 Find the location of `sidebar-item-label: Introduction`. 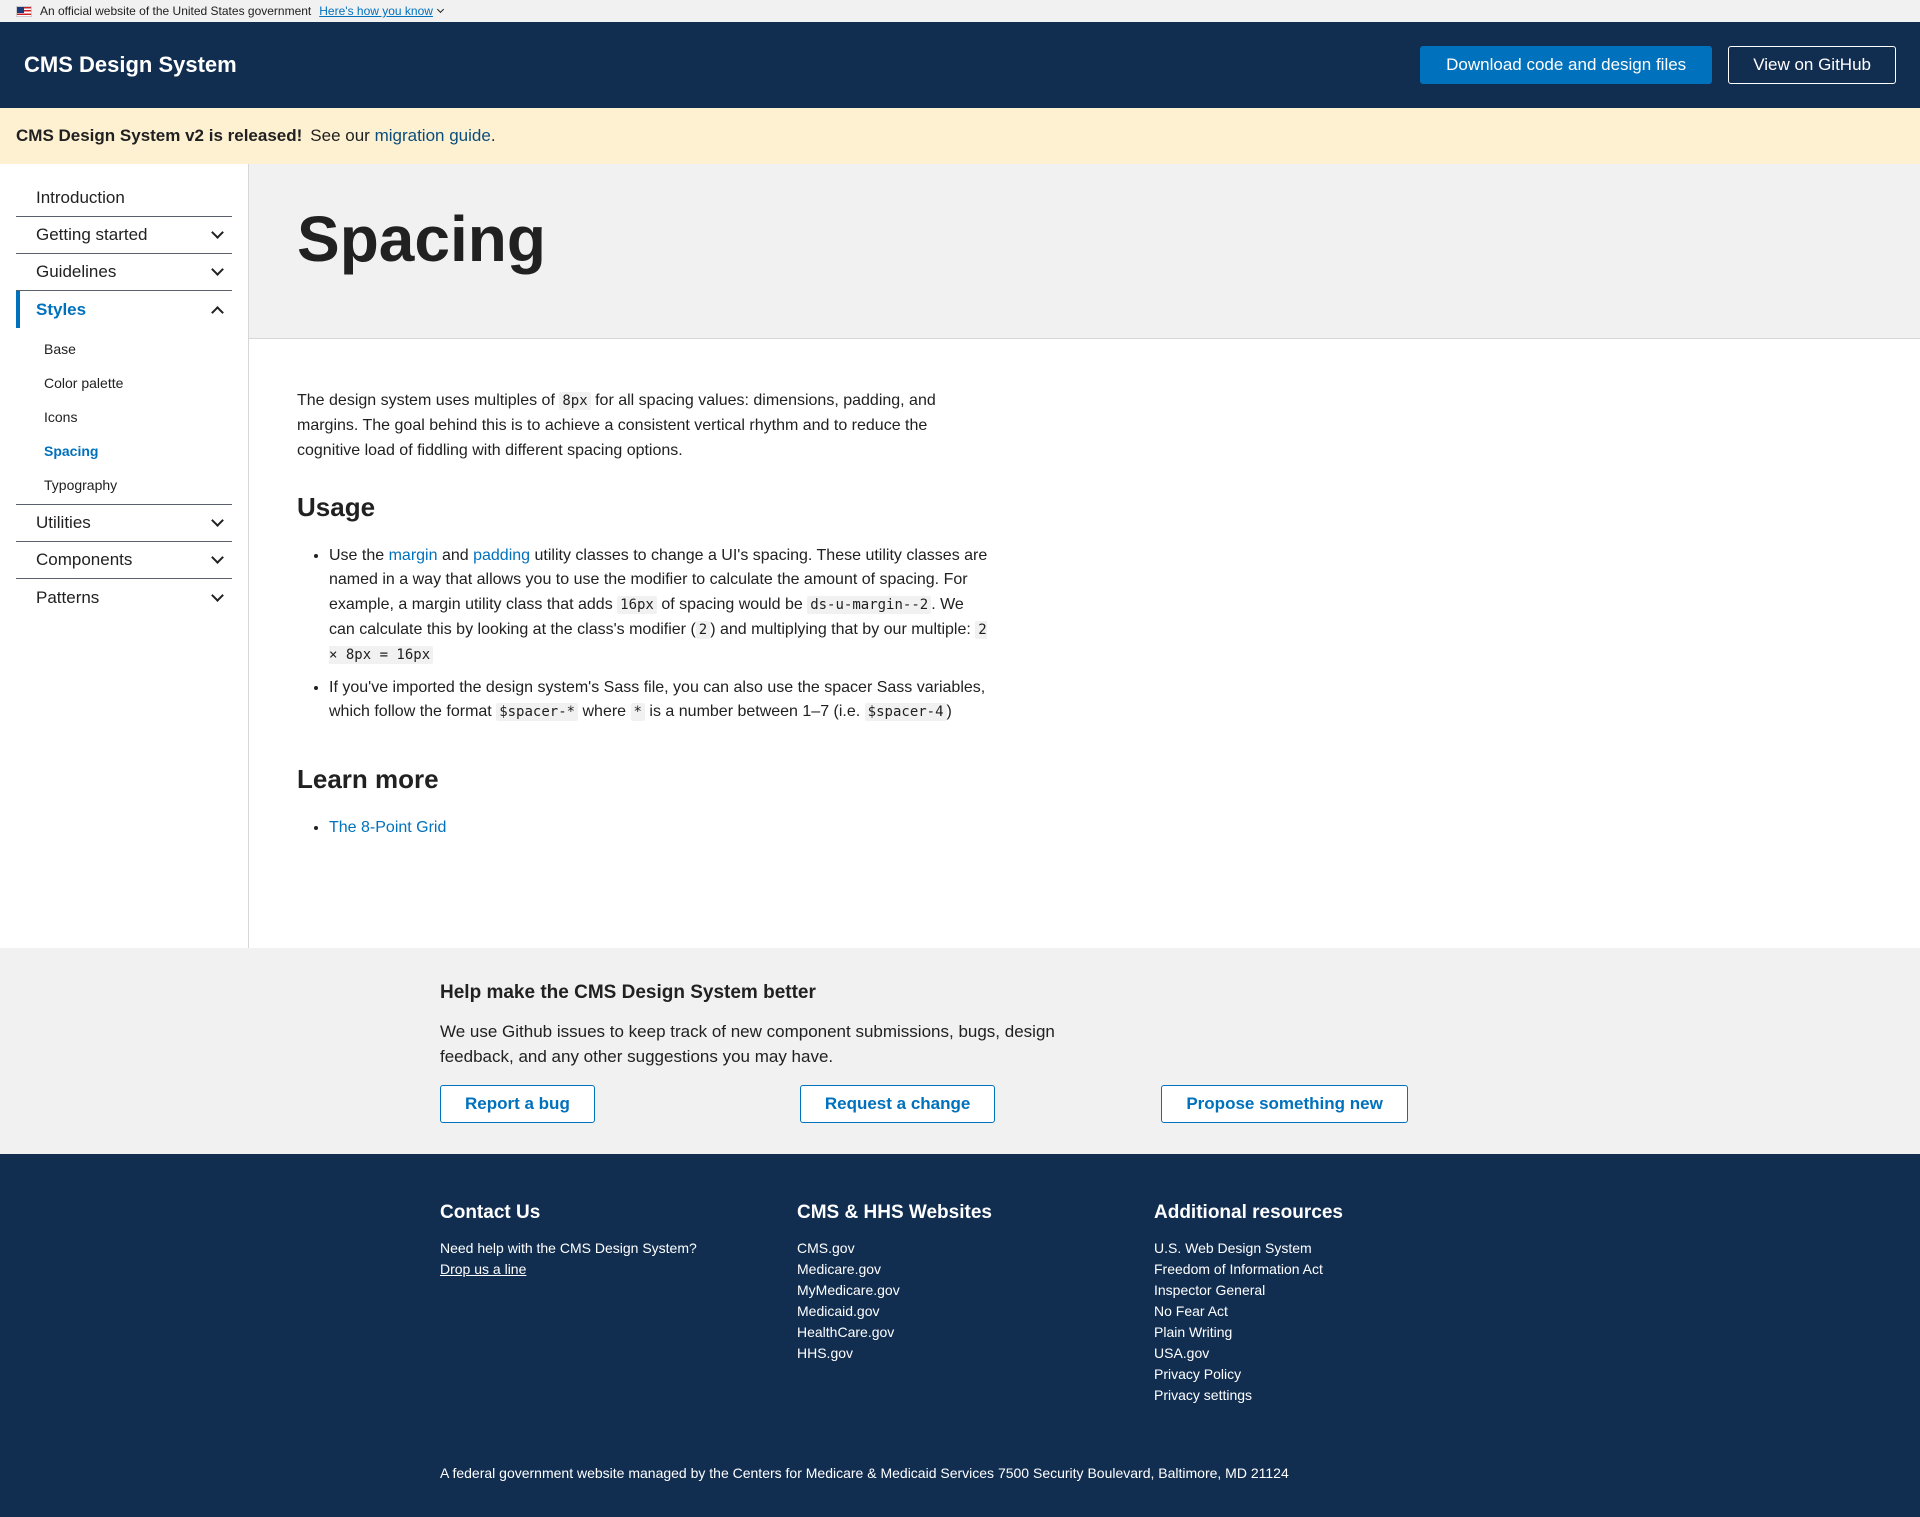

sidebar-item-label: Introduction is located at coordinates (80, 197).